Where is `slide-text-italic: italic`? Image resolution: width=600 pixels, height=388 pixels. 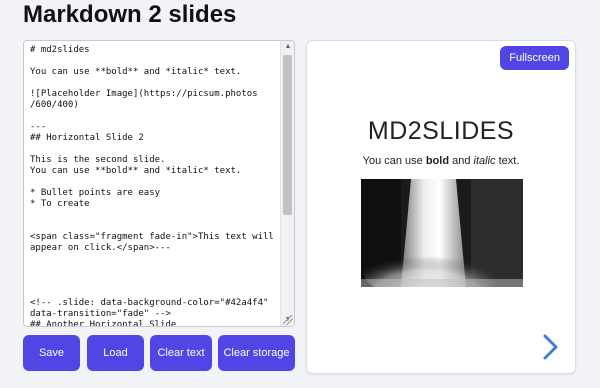
slide-text-italic: italic is located at coordinates (484, 161).